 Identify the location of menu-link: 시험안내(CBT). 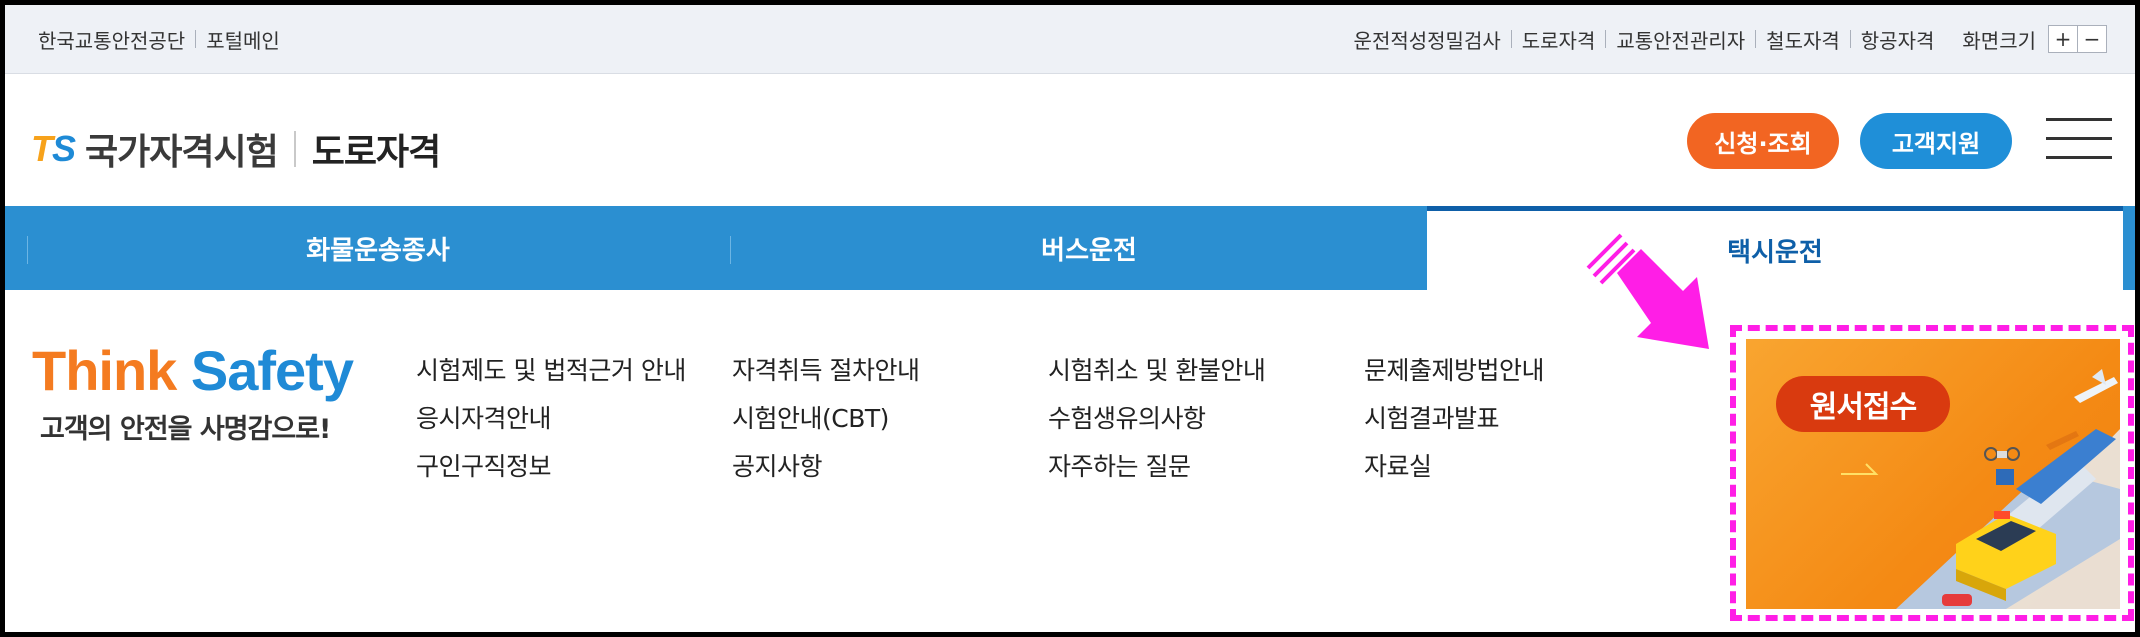
(825, 423).